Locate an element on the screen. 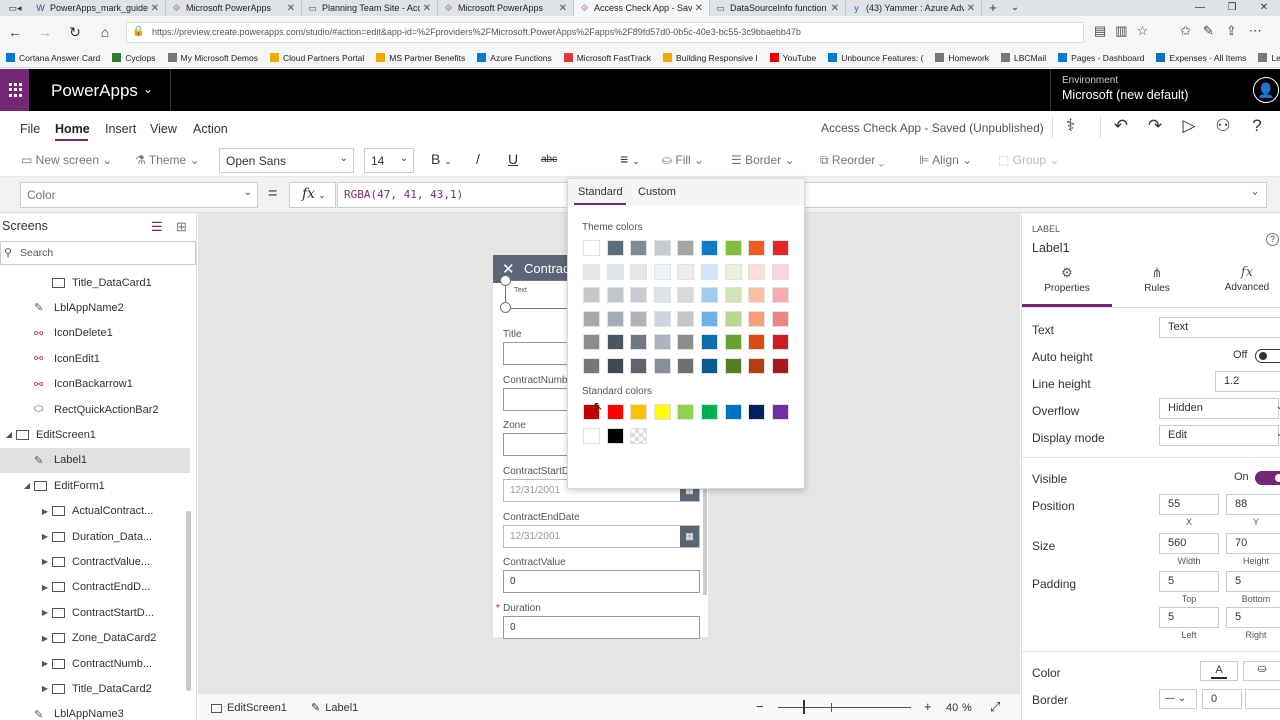 This screenshot has width=1280, height=720. resize-handle is located at coordinates (505, 280).